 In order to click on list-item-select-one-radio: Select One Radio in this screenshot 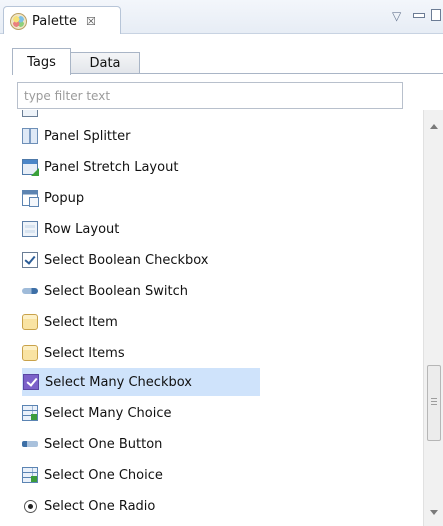, I will do `click(141, 506)`.